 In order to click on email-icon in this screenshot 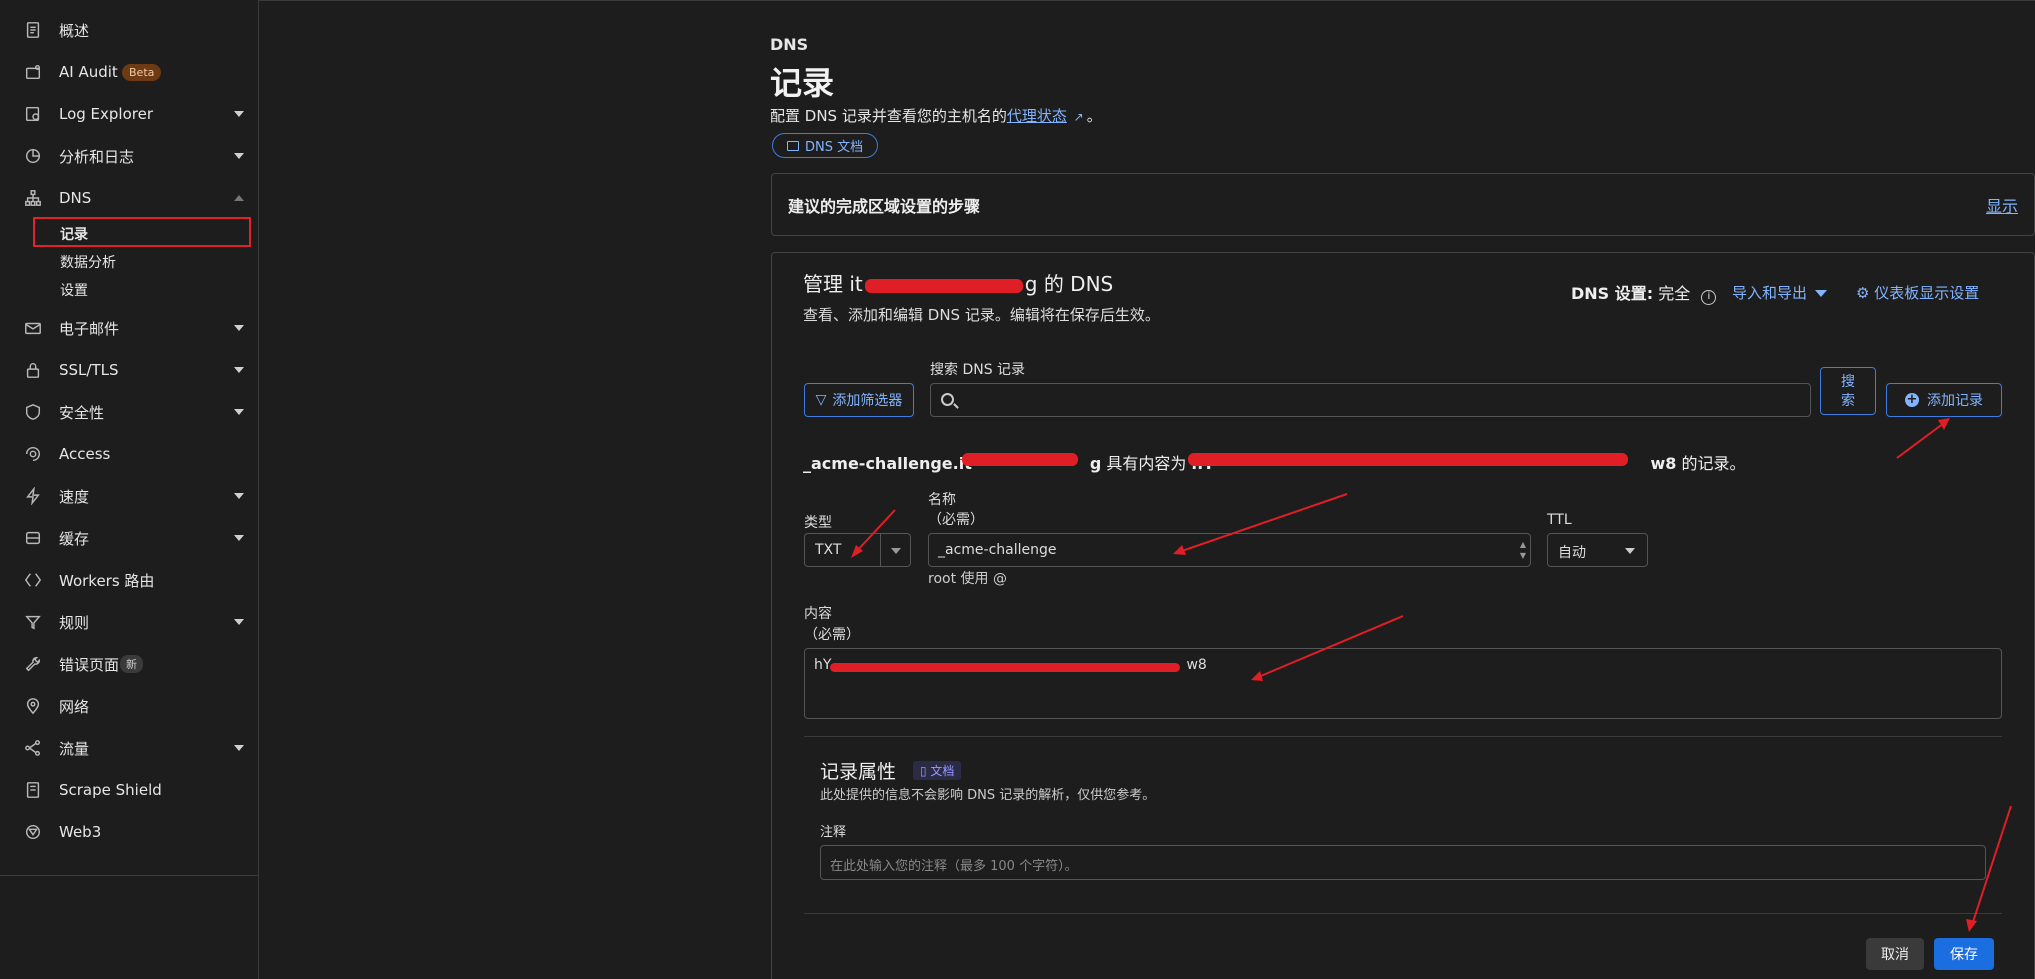, I will do `click(33, 328)`.